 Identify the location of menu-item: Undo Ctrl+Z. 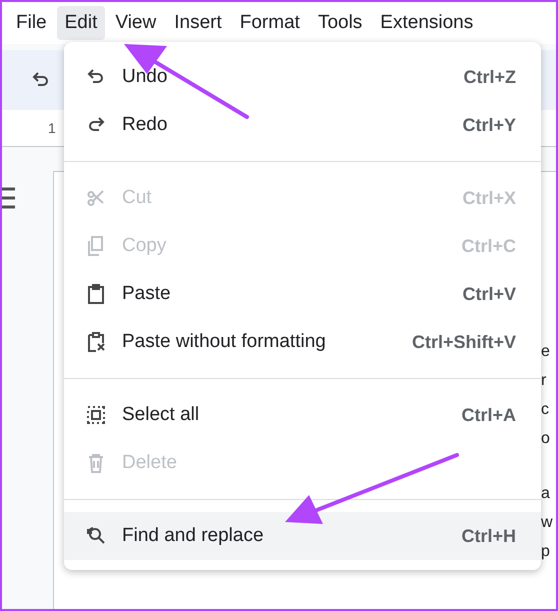
(302, 77).